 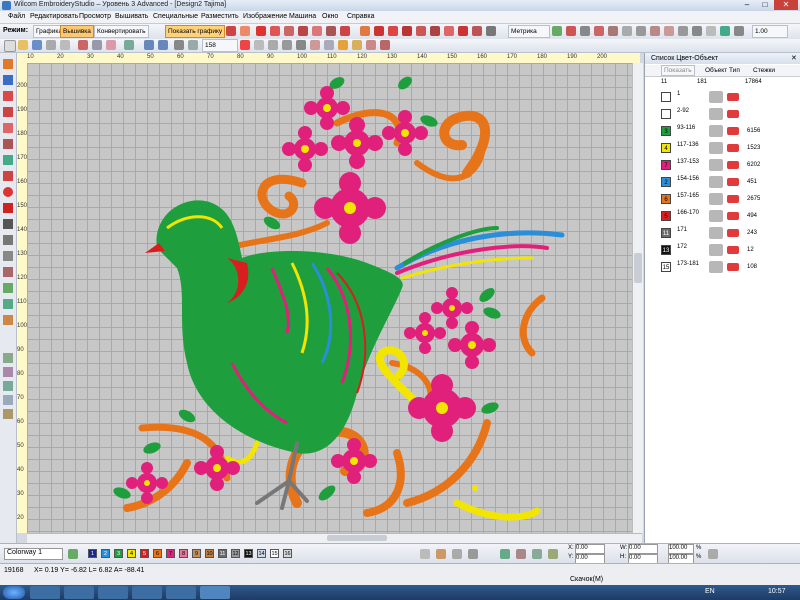 What do you see at coordinates (722, 182) in the screenshot?
I see `color-object-row: 2 154-156 451` at bounding box center [722, 182].